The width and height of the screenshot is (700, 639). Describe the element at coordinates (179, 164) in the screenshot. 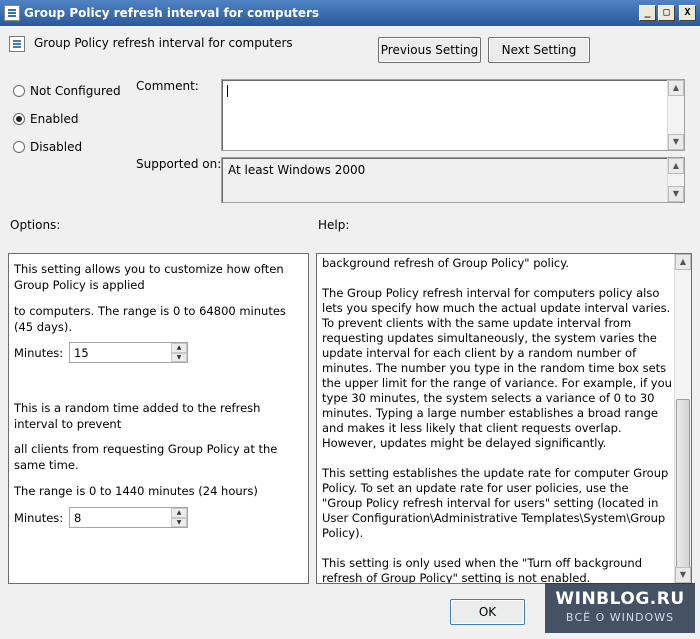

I see `supported-on-label: Supported on:` at that location.